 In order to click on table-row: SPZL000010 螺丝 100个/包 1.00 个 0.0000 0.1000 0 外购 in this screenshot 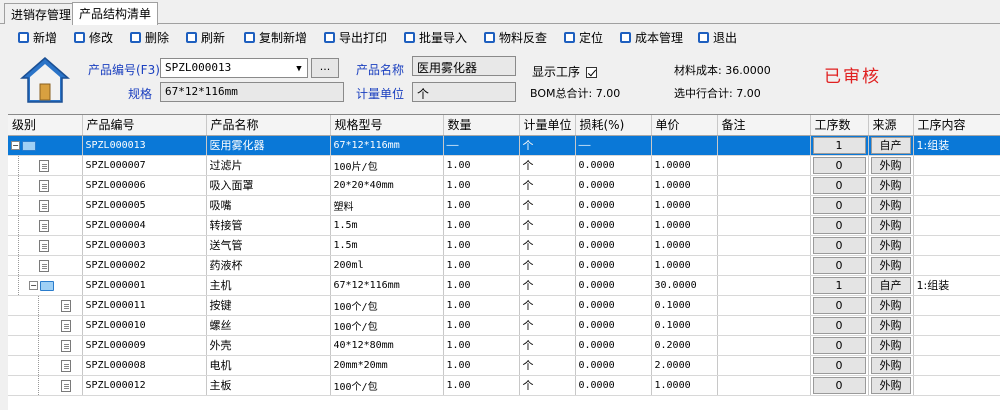, I will do `click(504, 325)`.